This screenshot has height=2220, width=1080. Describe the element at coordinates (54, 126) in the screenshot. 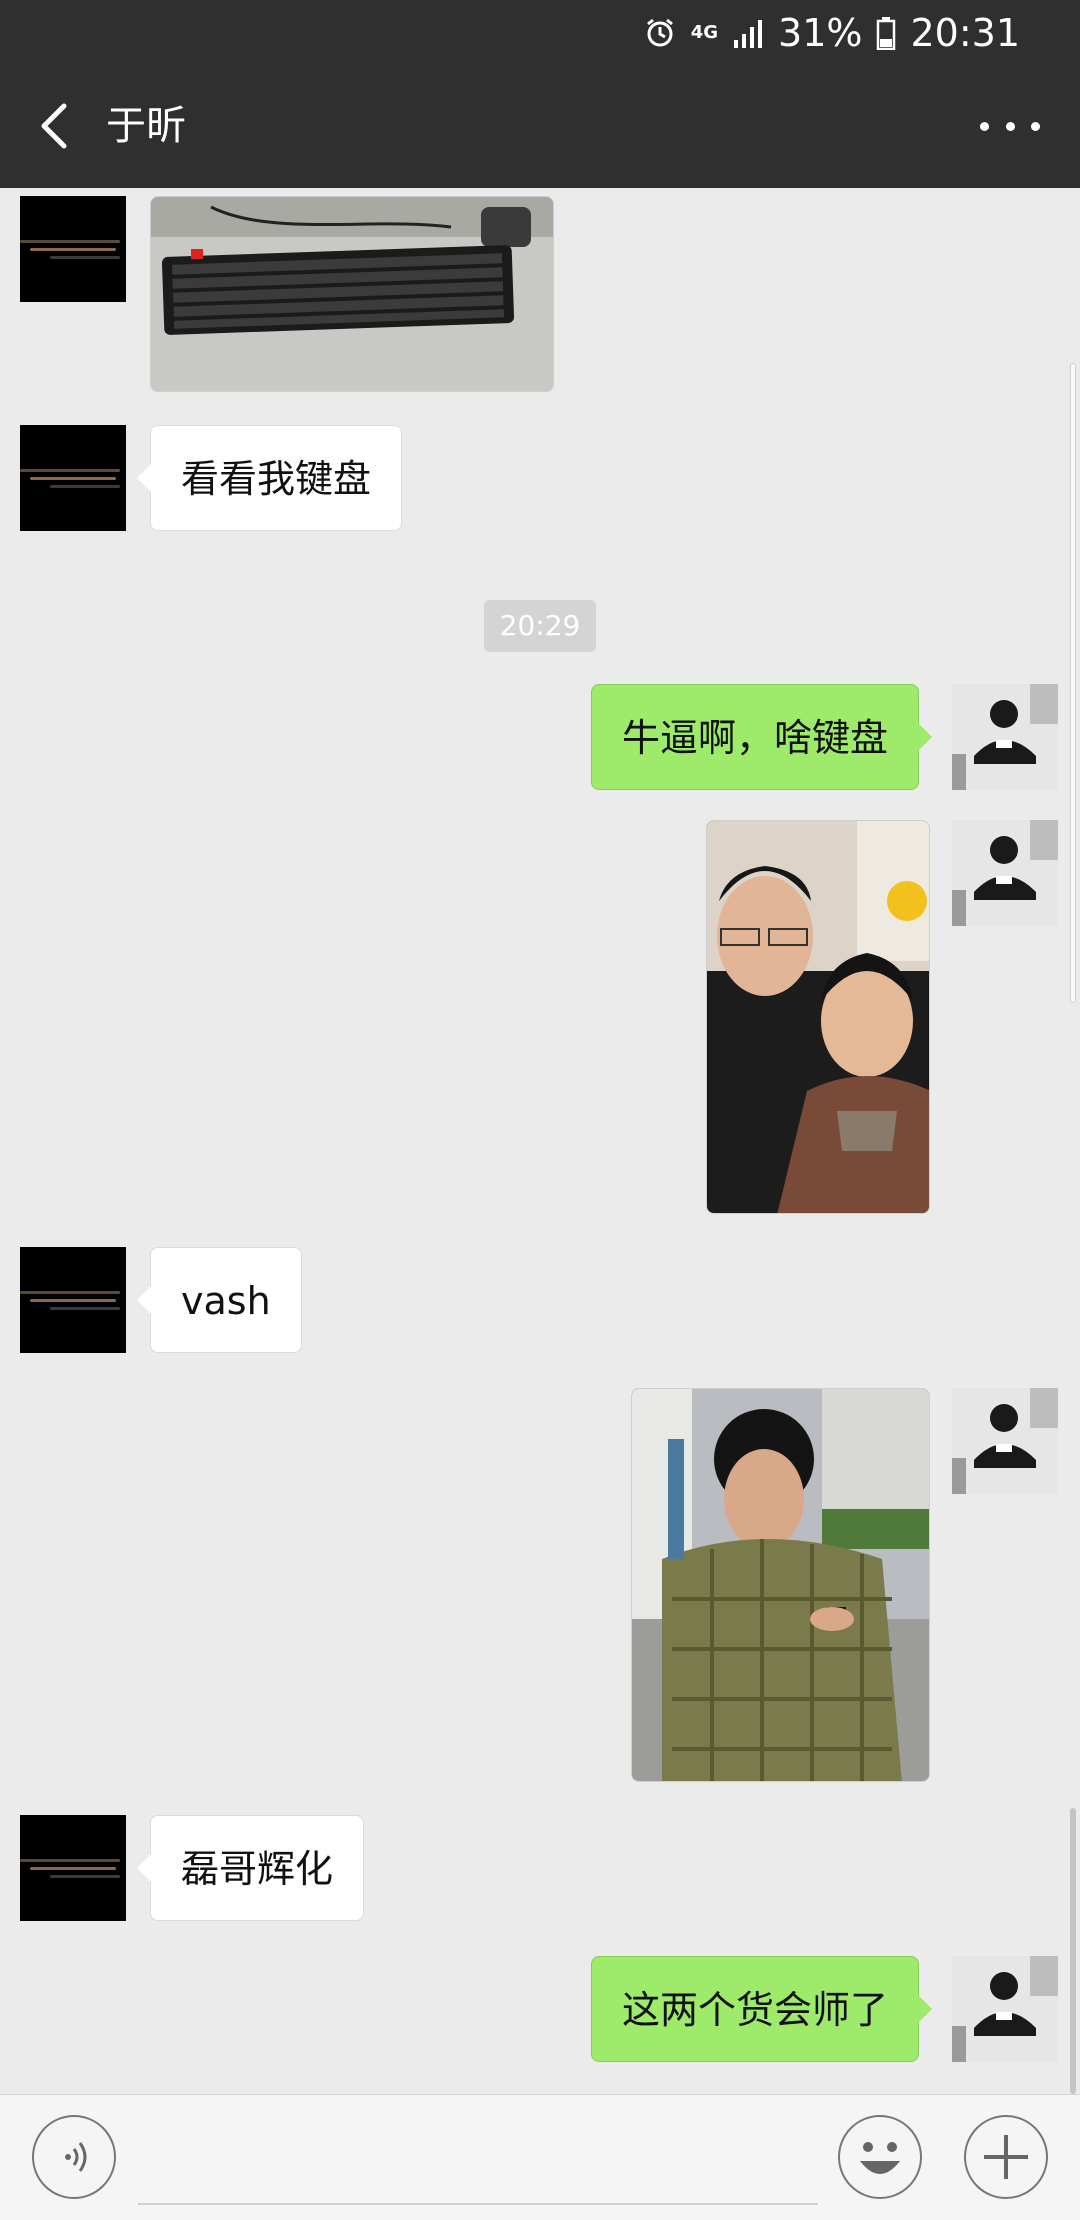

I see `chevron-left-icon` at that location.